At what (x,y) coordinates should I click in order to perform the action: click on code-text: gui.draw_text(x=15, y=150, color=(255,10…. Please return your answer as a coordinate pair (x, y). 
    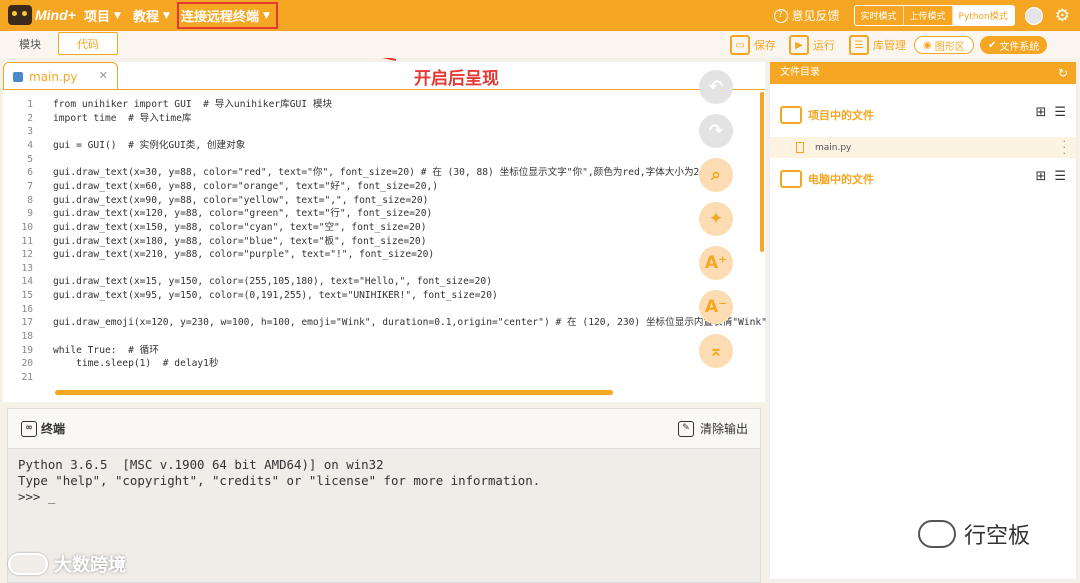
    Looking at the image, I should click on (272, 282).